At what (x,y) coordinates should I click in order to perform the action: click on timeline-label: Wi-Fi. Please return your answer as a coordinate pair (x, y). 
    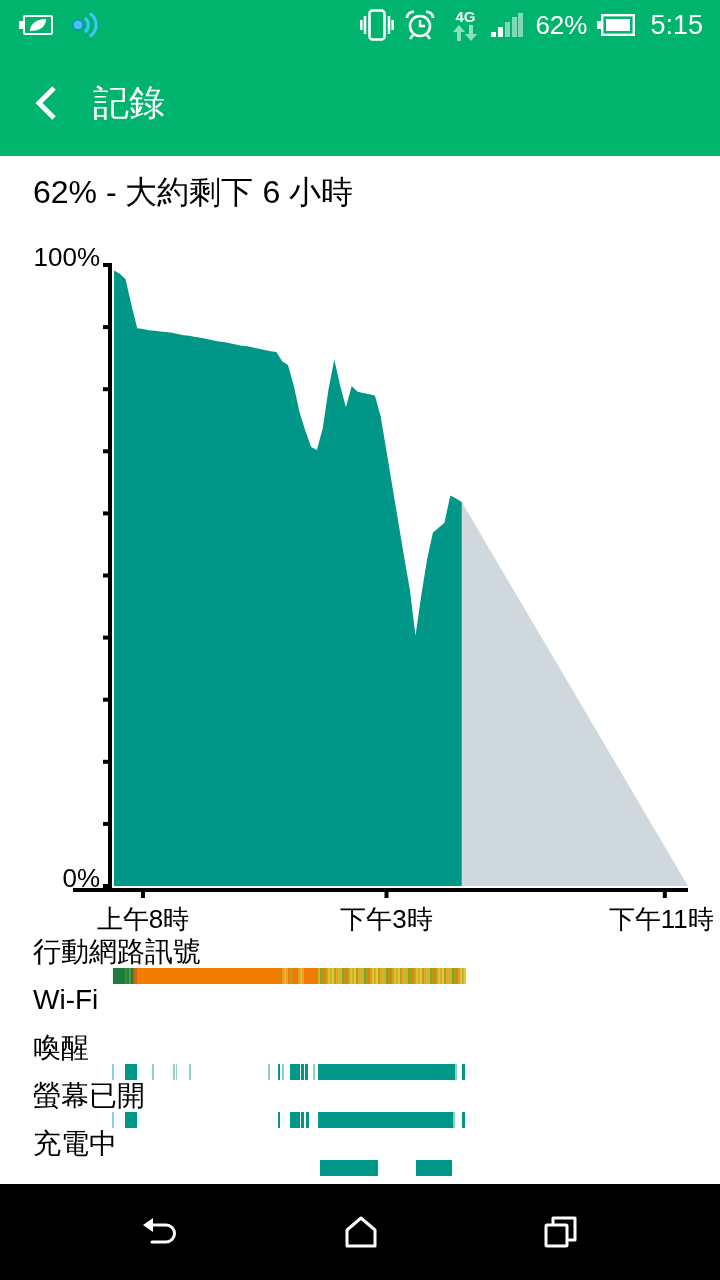
    Looking at the image, I should click on (66, 1000).